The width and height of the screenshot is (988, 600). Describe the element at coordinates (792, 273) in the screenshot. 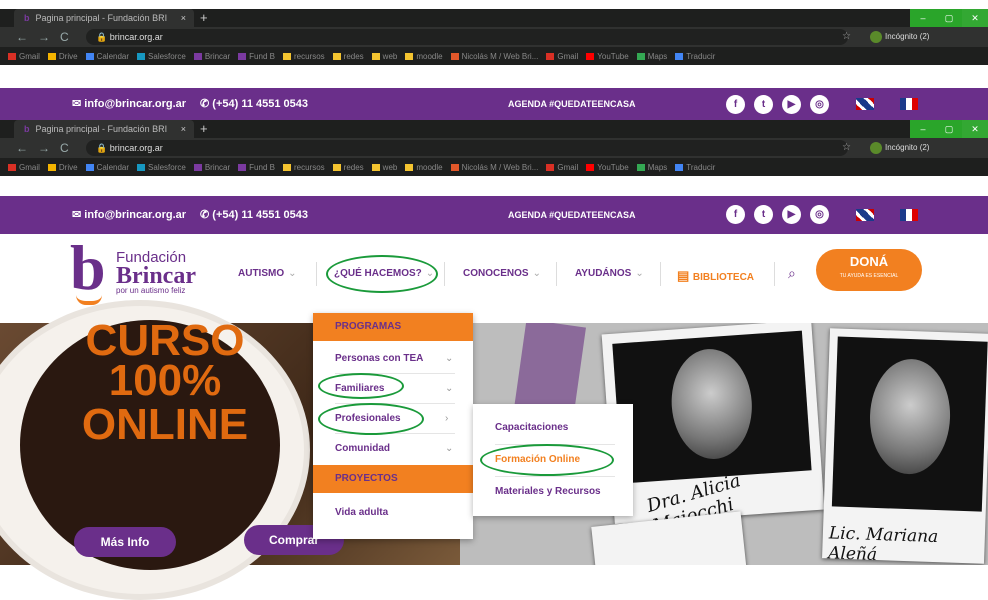

I see `search-icon: ⌕` at that location.